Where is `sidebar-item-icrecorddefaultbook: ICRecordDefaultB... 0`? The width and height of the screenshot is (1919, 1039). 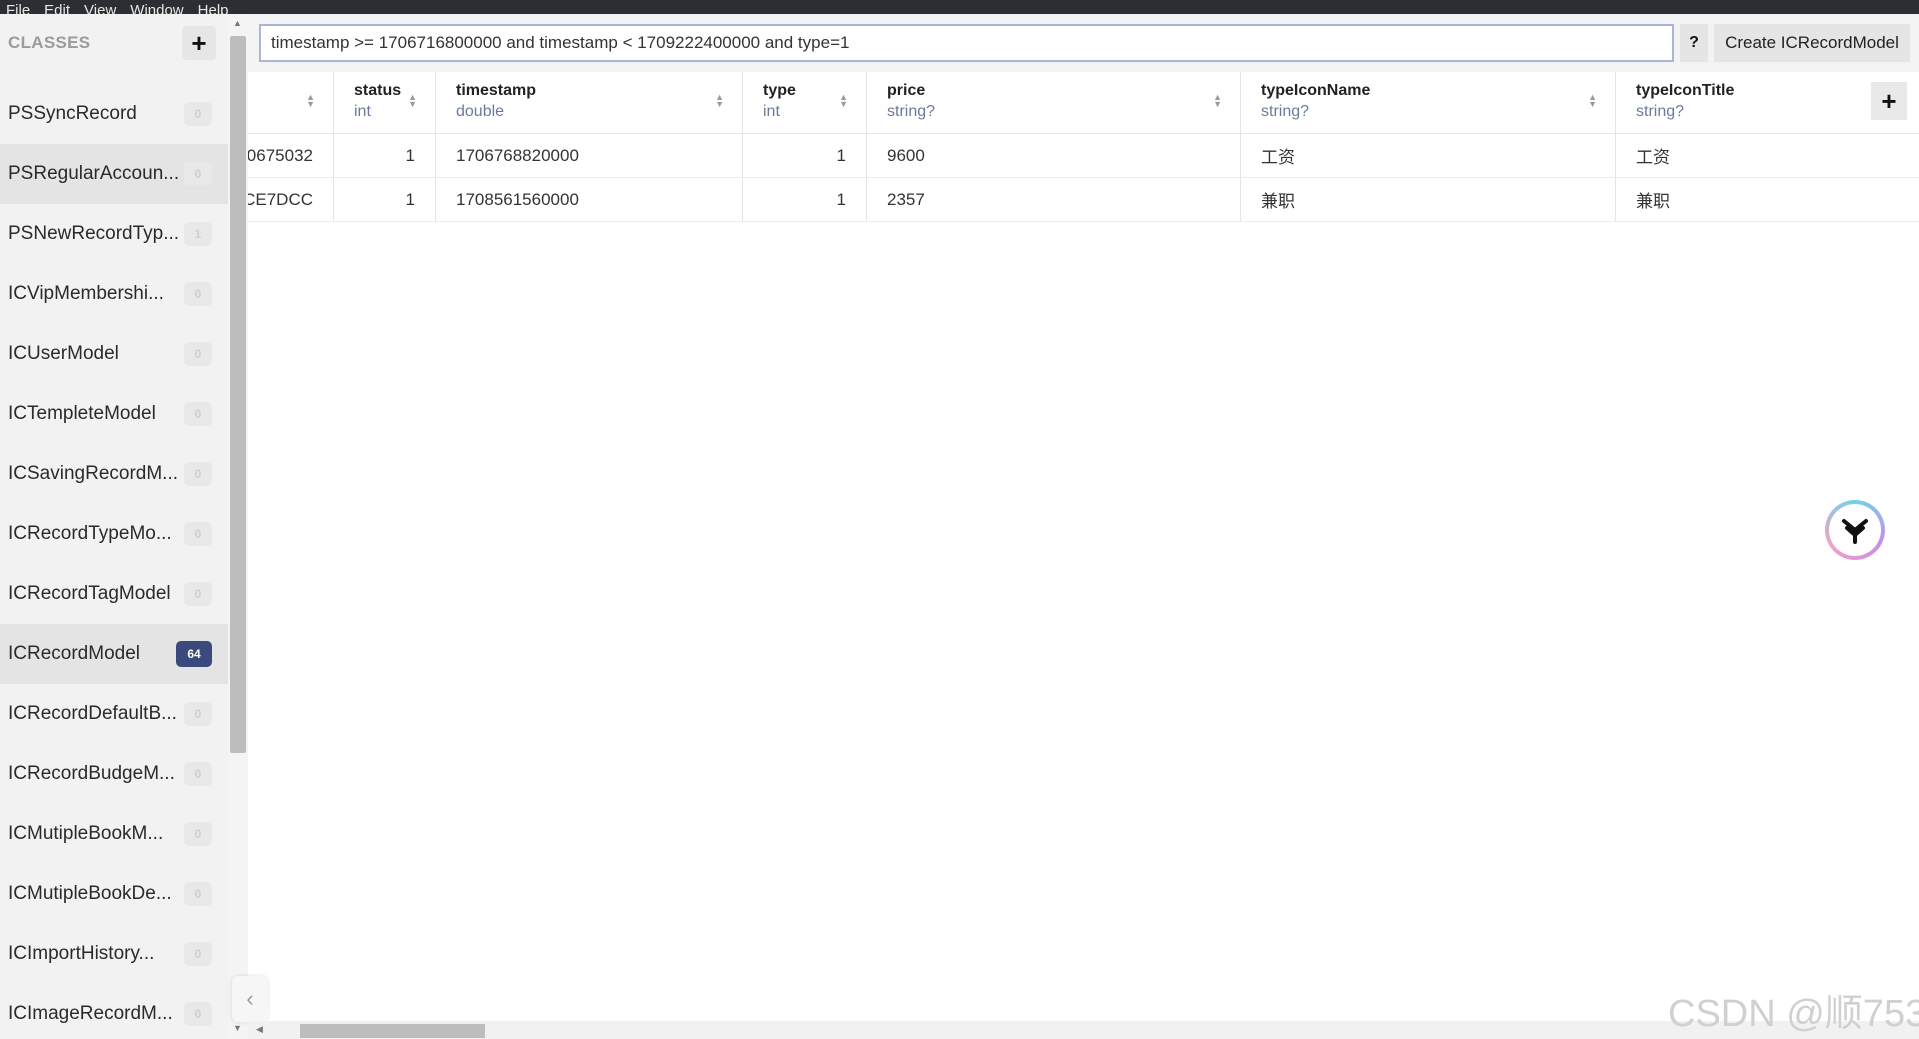 sidebar-item-icrecorddefaultbook: ICRecordDefaultB... 0 is located at coordinates (114, 714).